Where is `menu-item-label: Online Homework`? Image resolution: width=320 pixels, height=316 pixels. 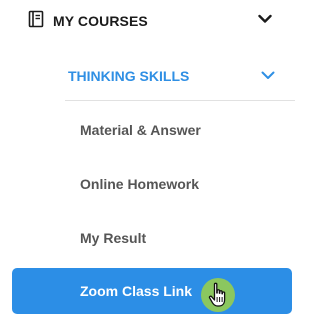
menu-item-label: Online Homework is located at coordinates (140, 184).